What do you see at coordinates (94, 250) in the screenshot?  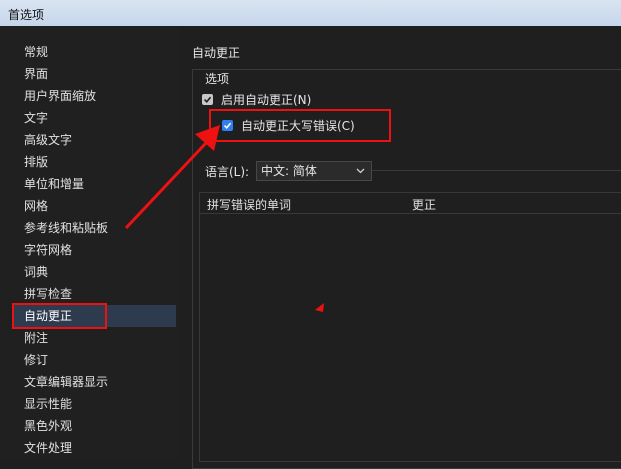 I see `sidebar-item-frame-grid: 字符网格` at bounding box center [94, 250].